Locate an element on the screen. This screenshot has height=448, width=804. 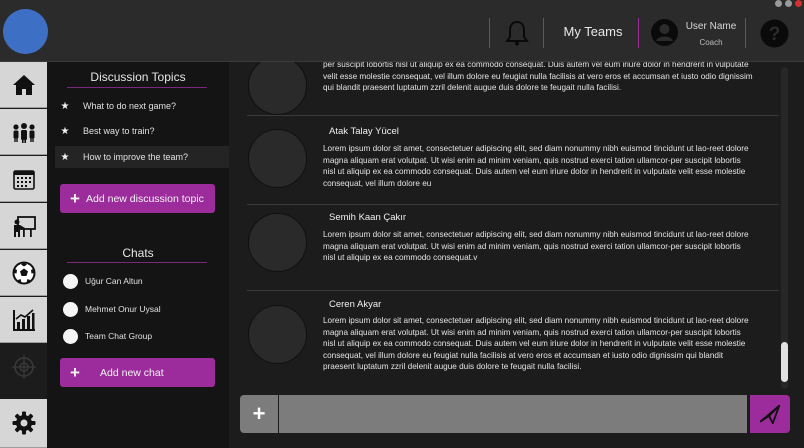
chat-item: Uğur Can Altun is located at coordinates (103, 281).